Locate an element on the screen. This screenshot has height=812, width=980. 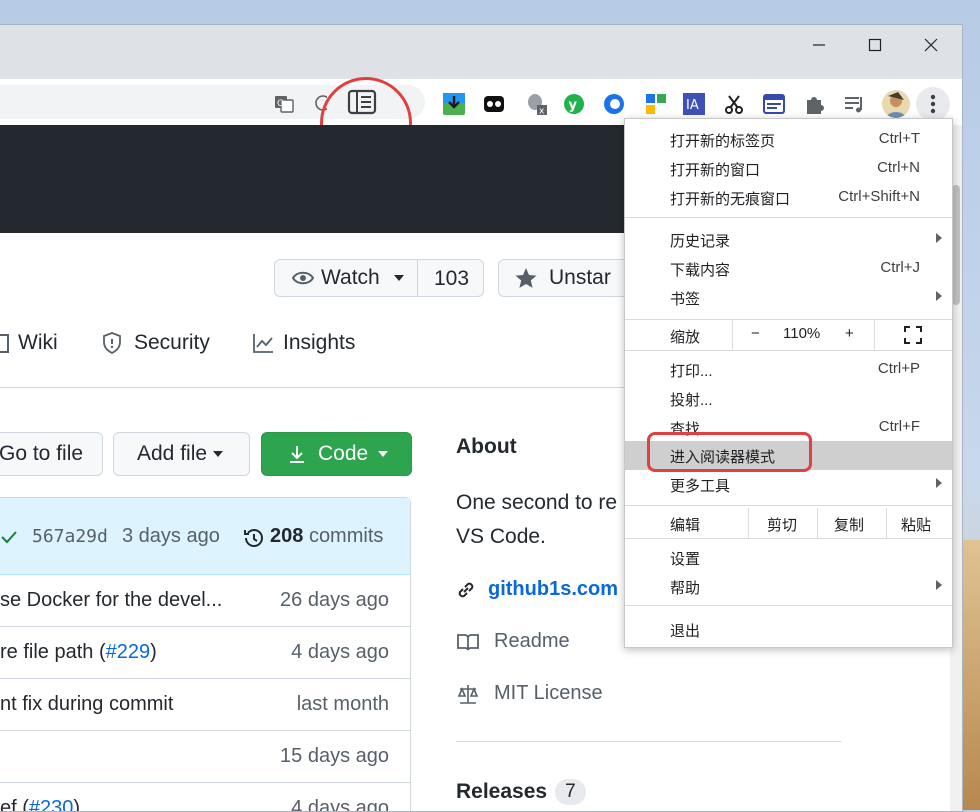
tab-wiki: Wiki is located at coordinates (29, 343).